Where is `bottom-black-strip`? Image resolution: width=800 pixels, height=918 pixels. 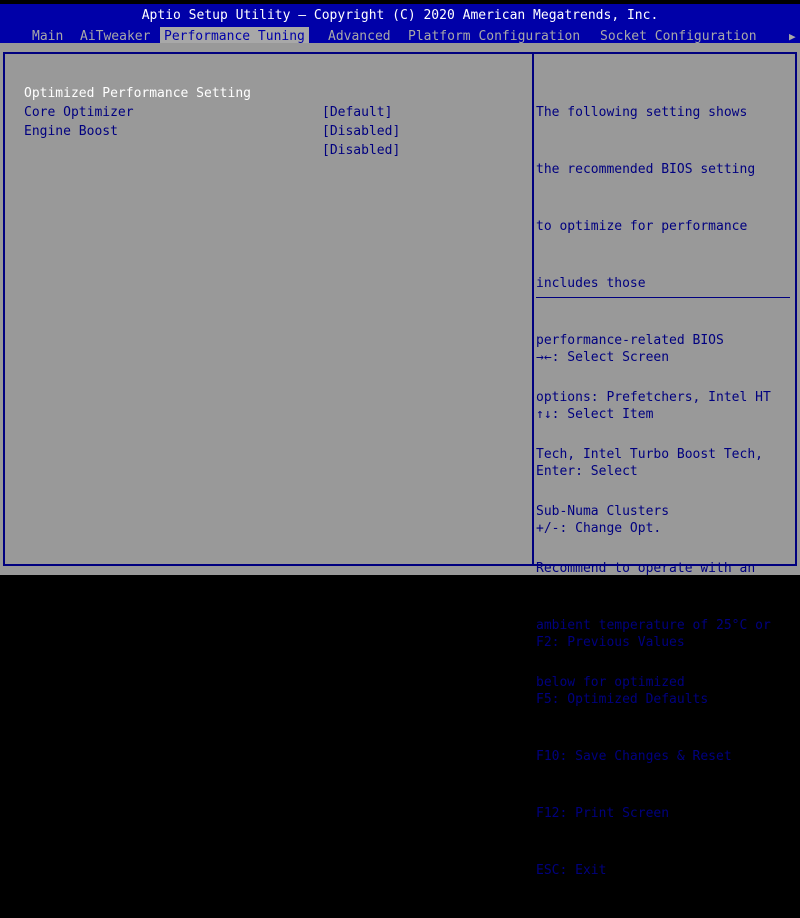 bottom-black-strip is located at coordinates (400, 587).